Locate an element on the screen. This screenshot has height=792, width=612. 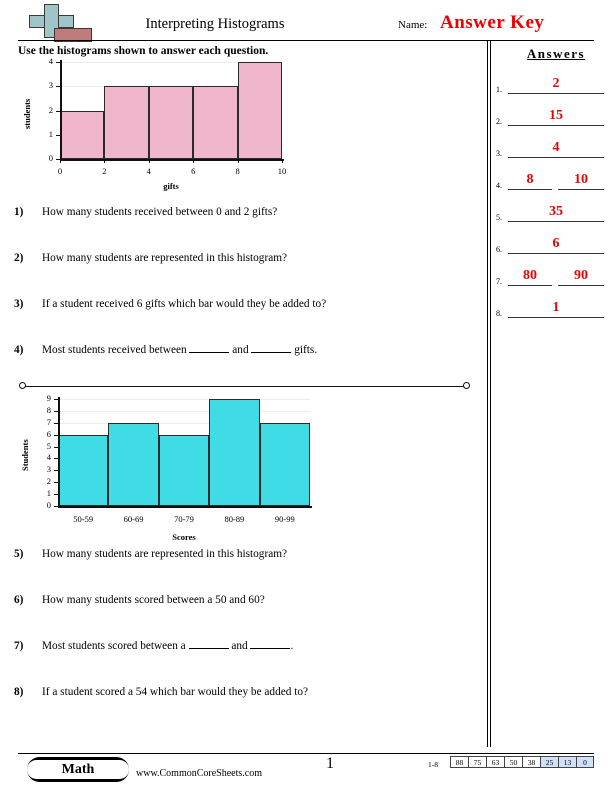
plot-area is located at coordinates (171, 110).